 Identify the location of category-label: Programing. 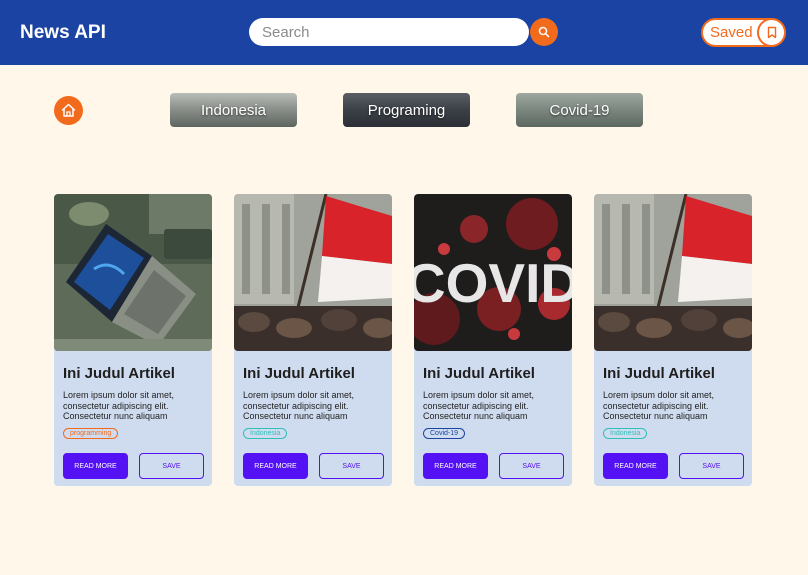
(406, 110).